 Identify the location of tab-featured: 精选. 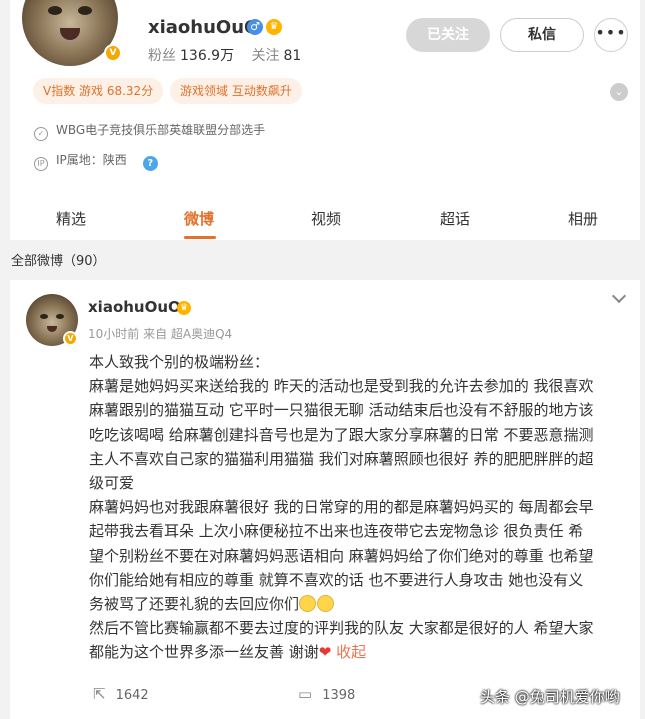
(71, 218).